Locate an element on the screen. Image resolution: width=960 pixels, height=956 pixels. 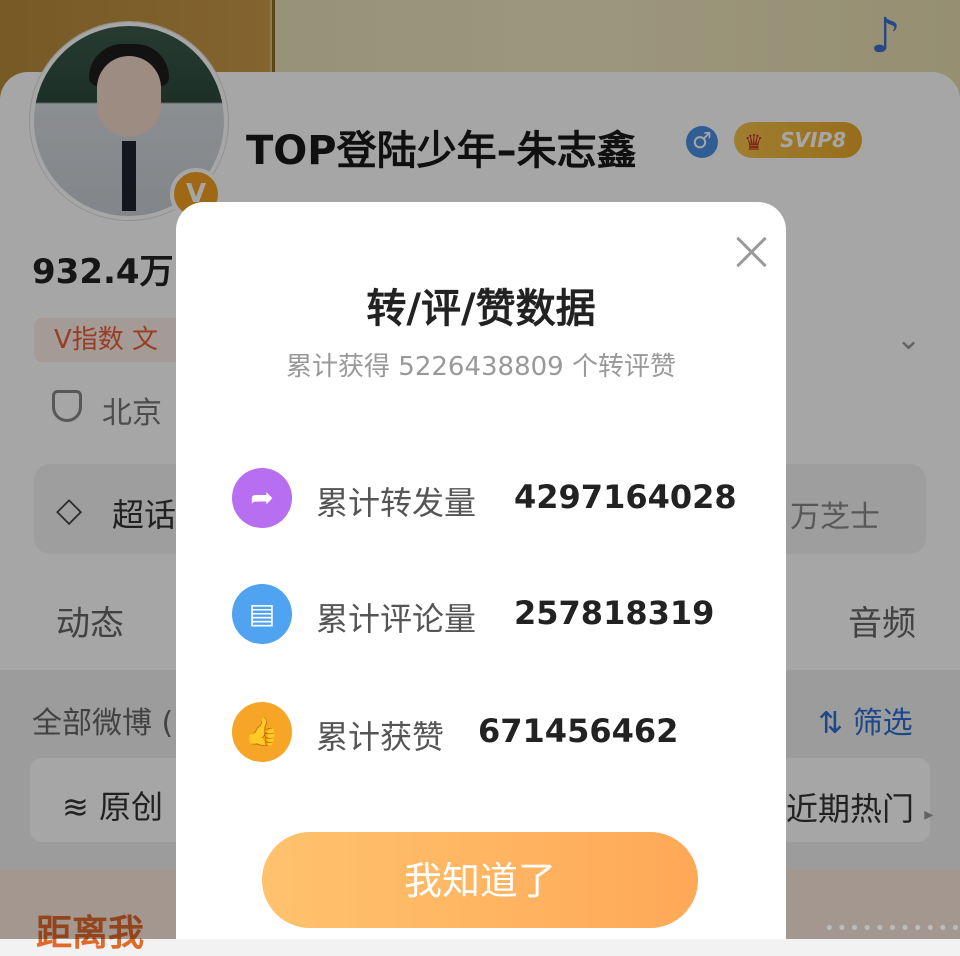
stat-value: 4297164028 is located at coordinates (625, 497).